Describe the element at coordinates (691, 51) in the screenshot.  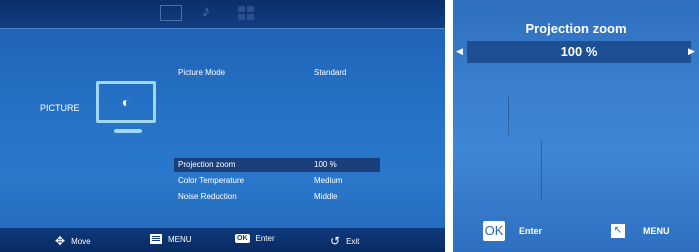
I see `right-arrow-icon: ▶` at that location.